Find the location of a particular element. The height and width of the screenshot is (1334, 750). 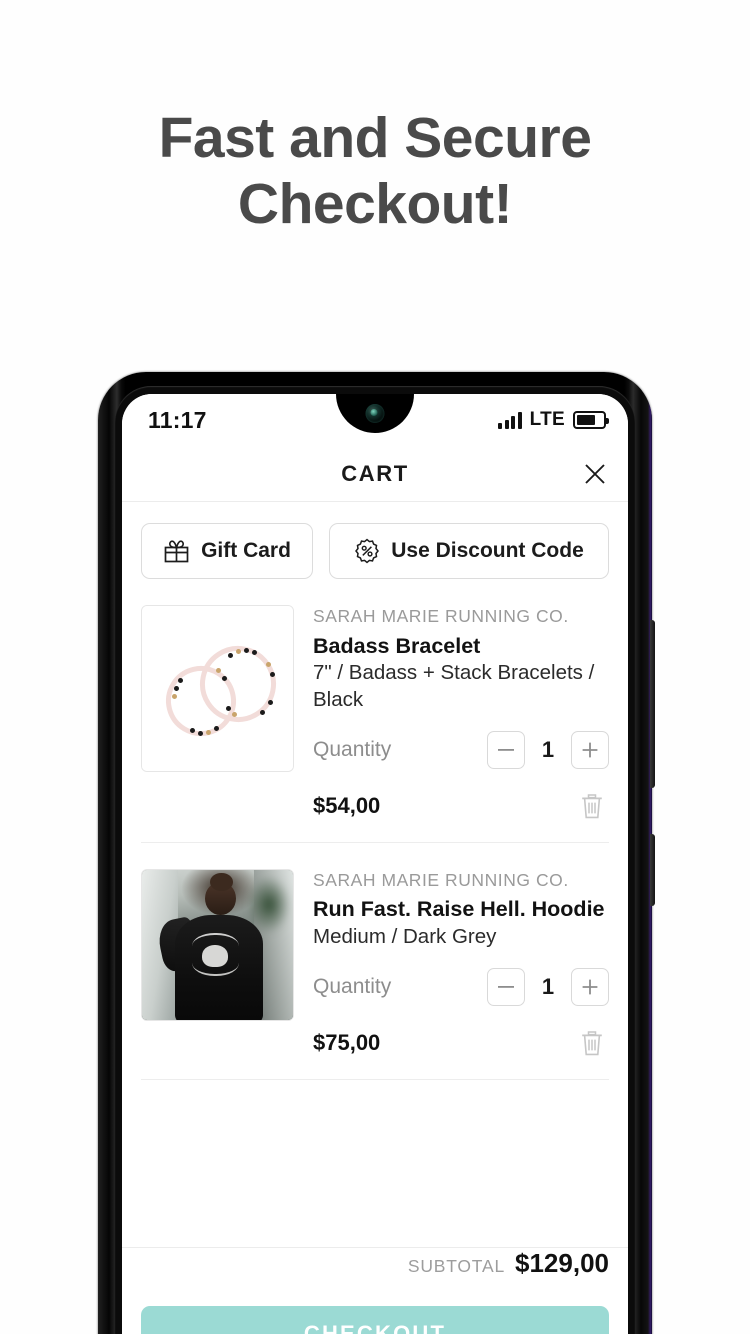

percent-badge-icon is located at coordinates (367, 551).